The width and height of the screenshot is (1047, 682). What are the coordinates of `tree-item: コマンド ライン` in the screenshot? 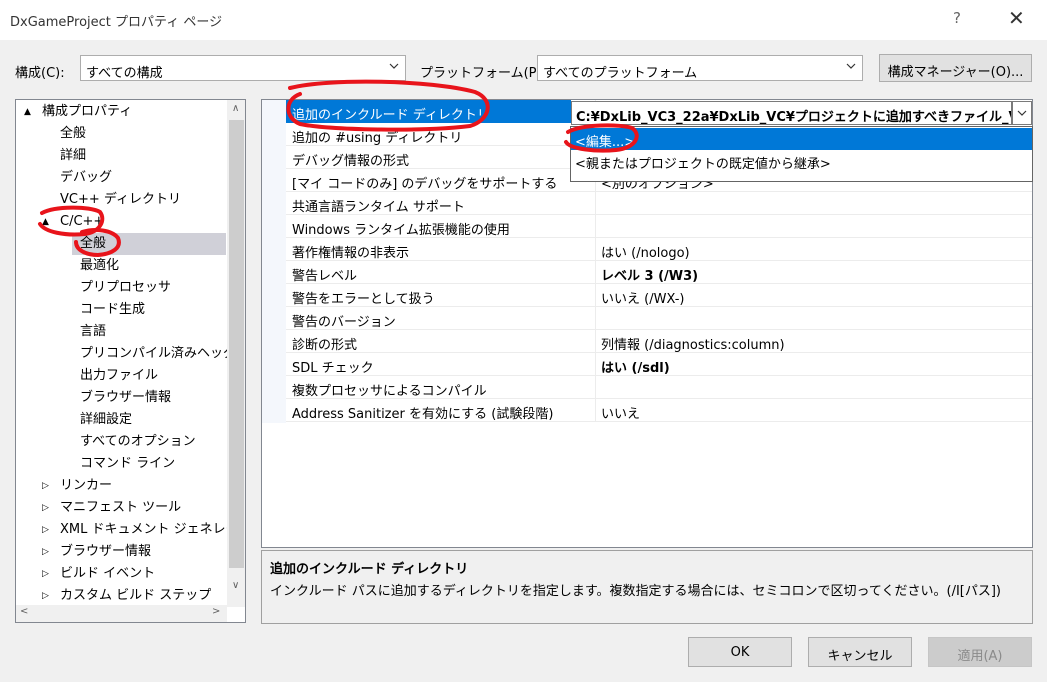 It's located at (121, 464).